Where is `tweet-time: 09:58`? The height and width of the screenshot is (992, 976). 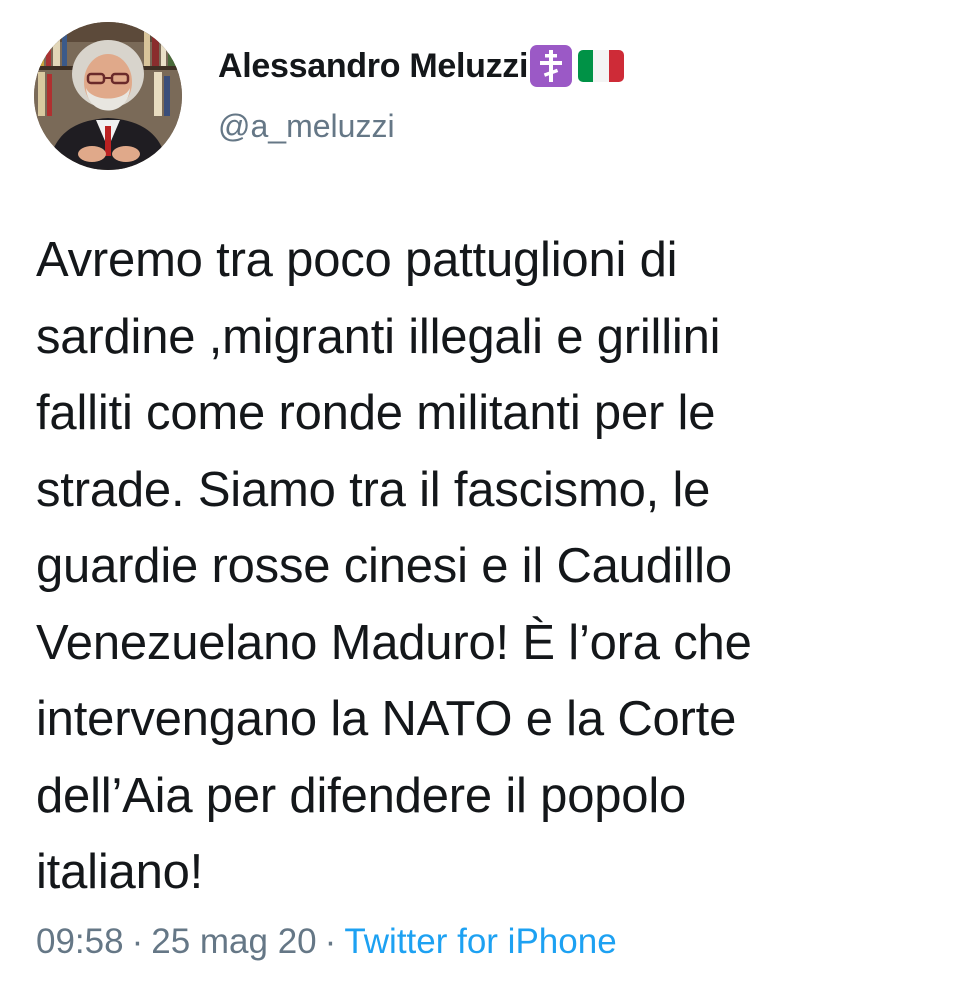
tweet-time: 09:58 is located at coordinates (80, 942).